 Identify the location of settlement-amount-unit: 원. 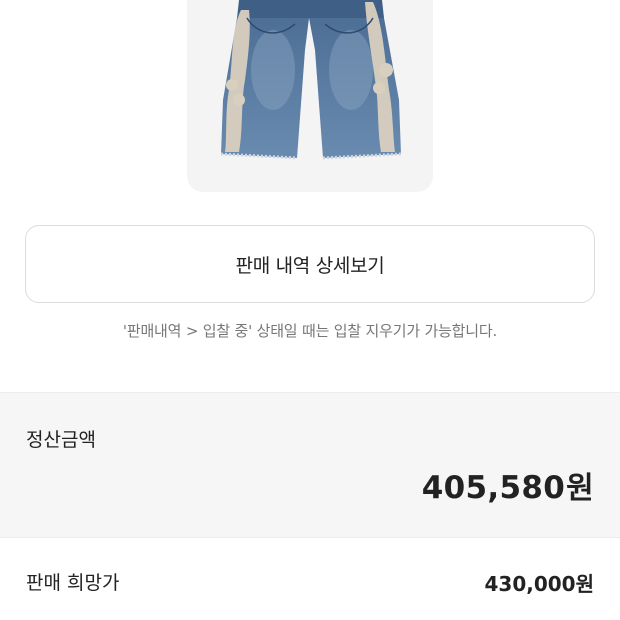
(580, 488).